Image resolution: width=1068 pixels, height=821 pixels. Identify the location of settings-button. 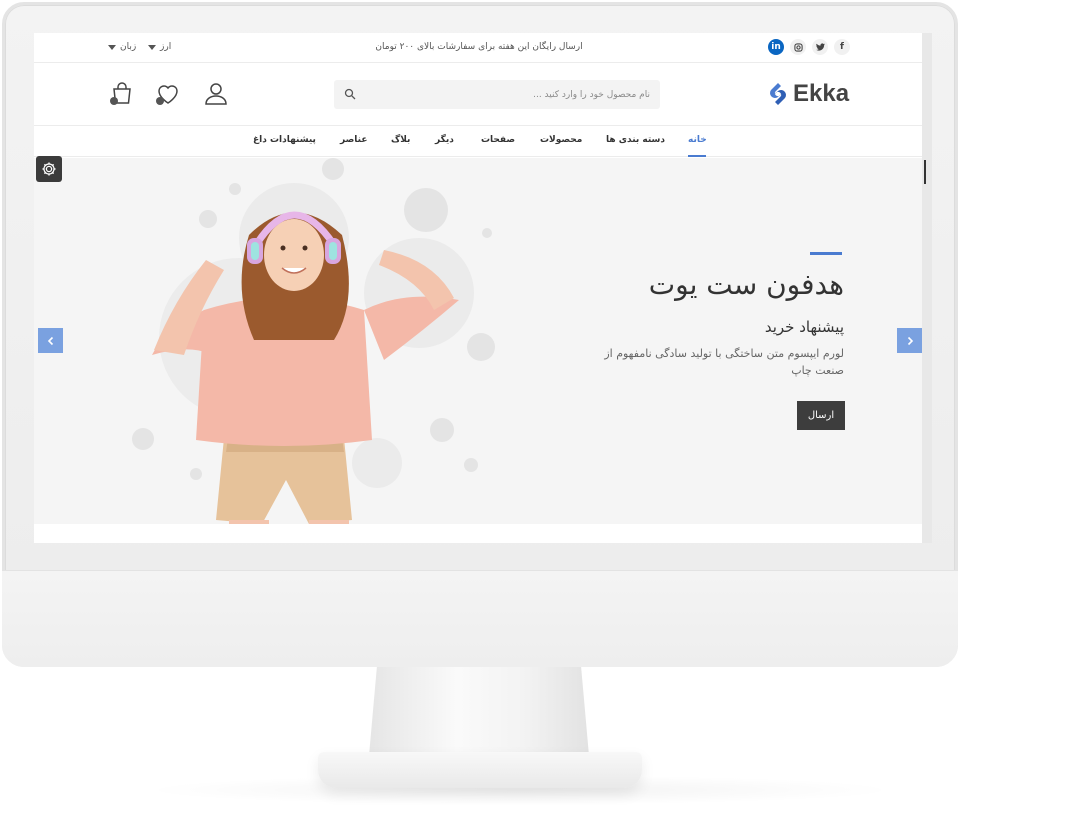
(49, 169).